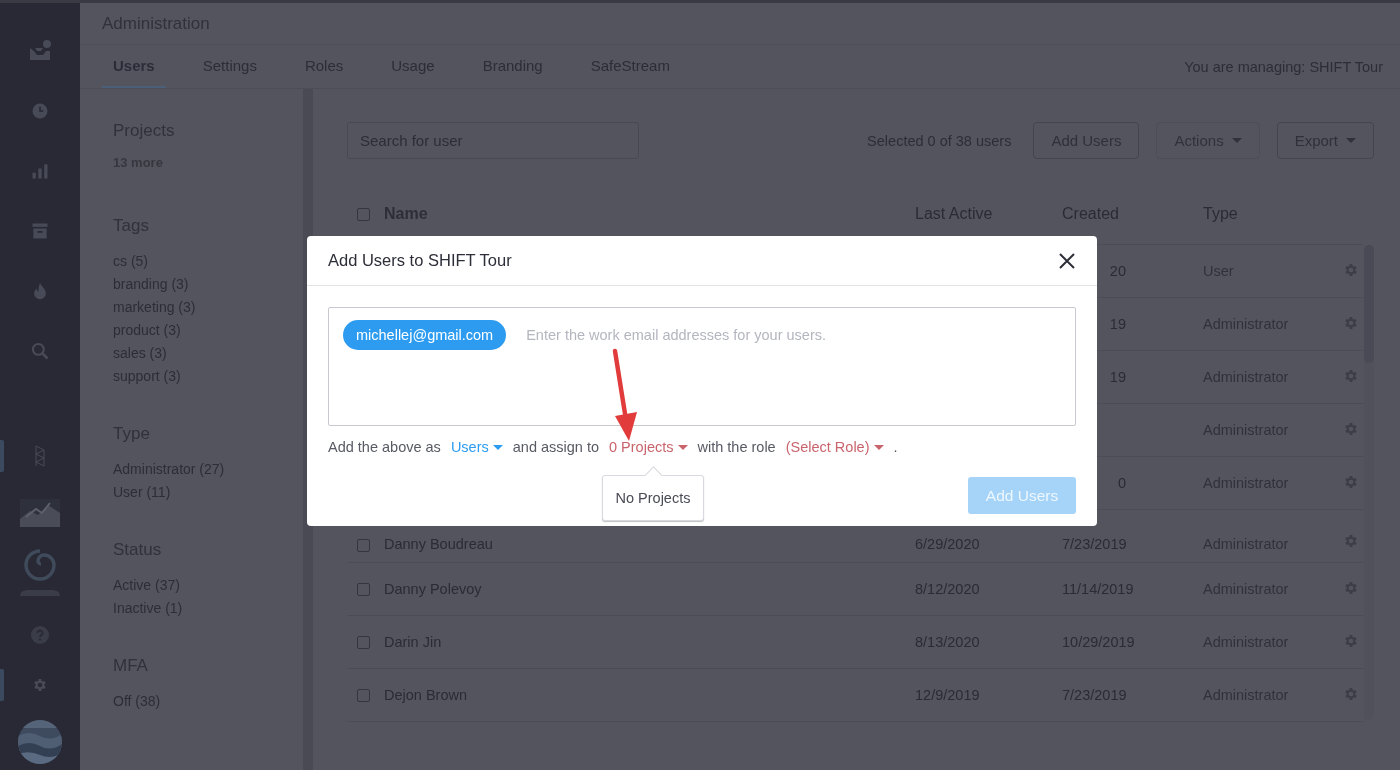 This screenshot has height=770, width=1400. Describe the element at coordinates (40, 111) in the screenshot. I see `clock-icon` at that location.